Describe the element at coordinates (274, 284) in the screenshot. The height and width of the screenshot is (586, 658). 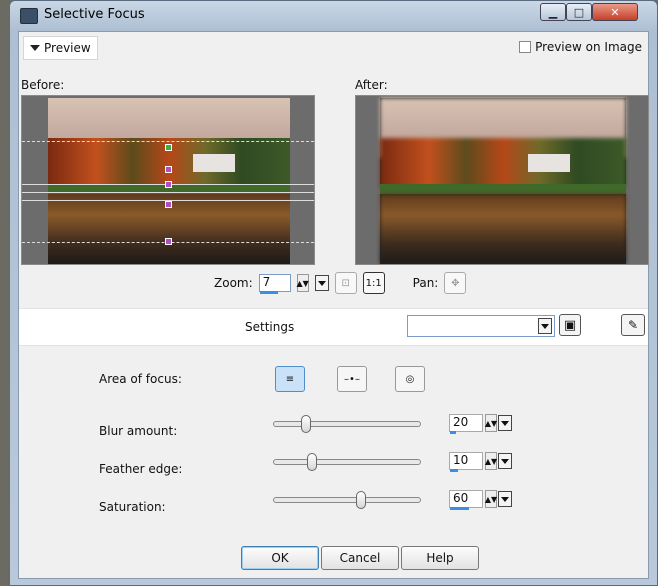
I see `zoom-input: 7` at that location.